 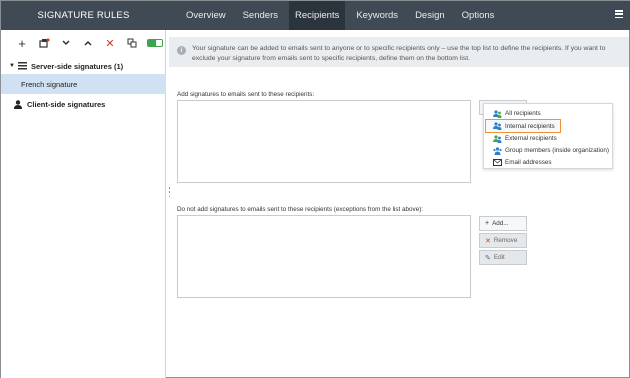 I want to click on delete-button: ✕, so click(x=110, y=43).